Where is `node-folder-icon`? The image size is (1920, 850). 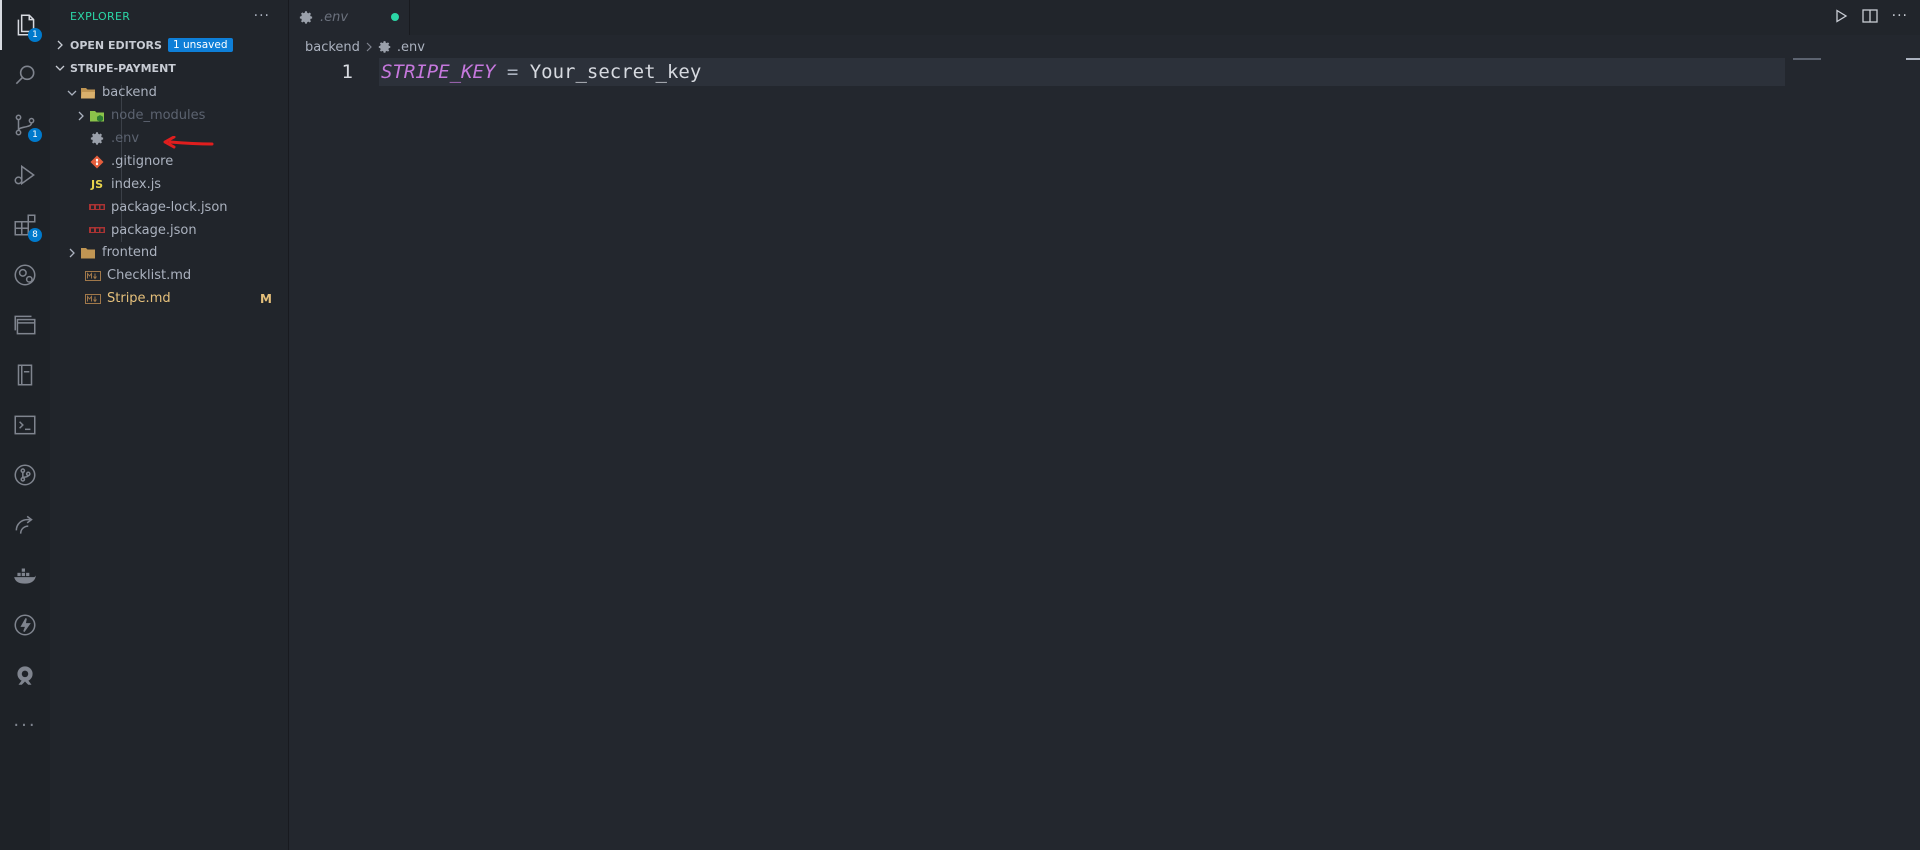 node-folder-icon is located at coordinates (97, 116).